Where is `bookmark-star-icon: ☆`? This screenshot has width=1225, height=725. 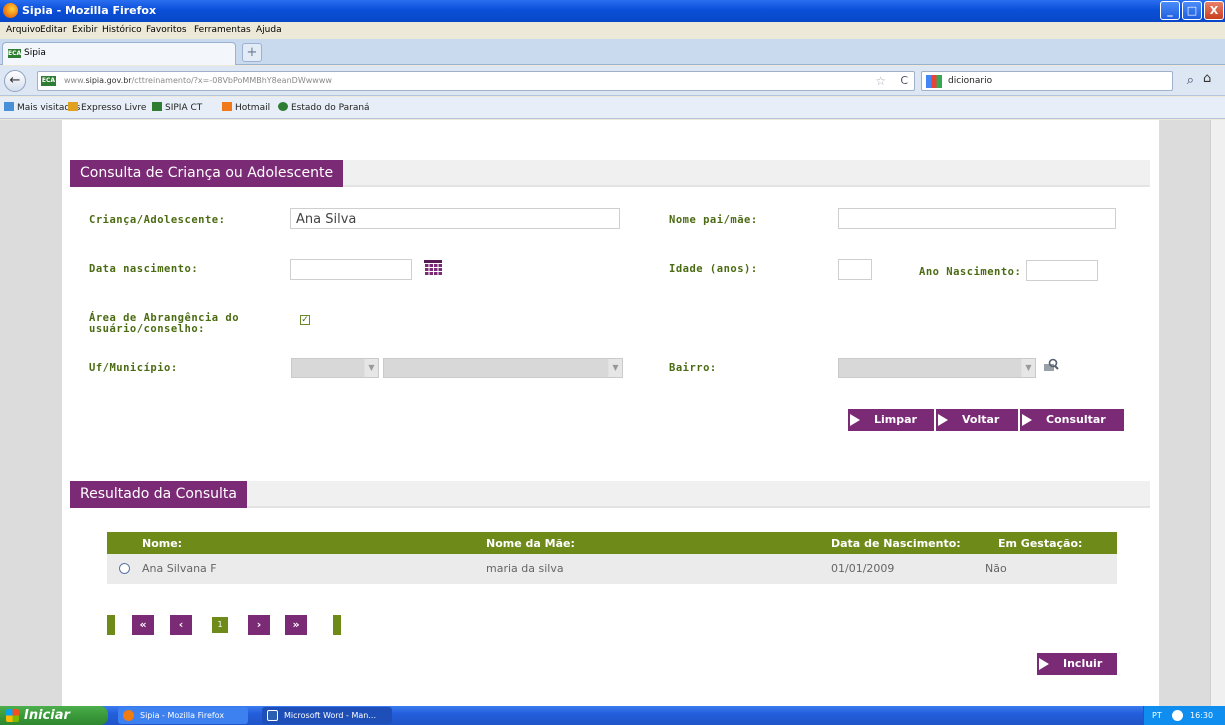 bookmark-star-icon: ☆ is located at coordinates (880, 81).